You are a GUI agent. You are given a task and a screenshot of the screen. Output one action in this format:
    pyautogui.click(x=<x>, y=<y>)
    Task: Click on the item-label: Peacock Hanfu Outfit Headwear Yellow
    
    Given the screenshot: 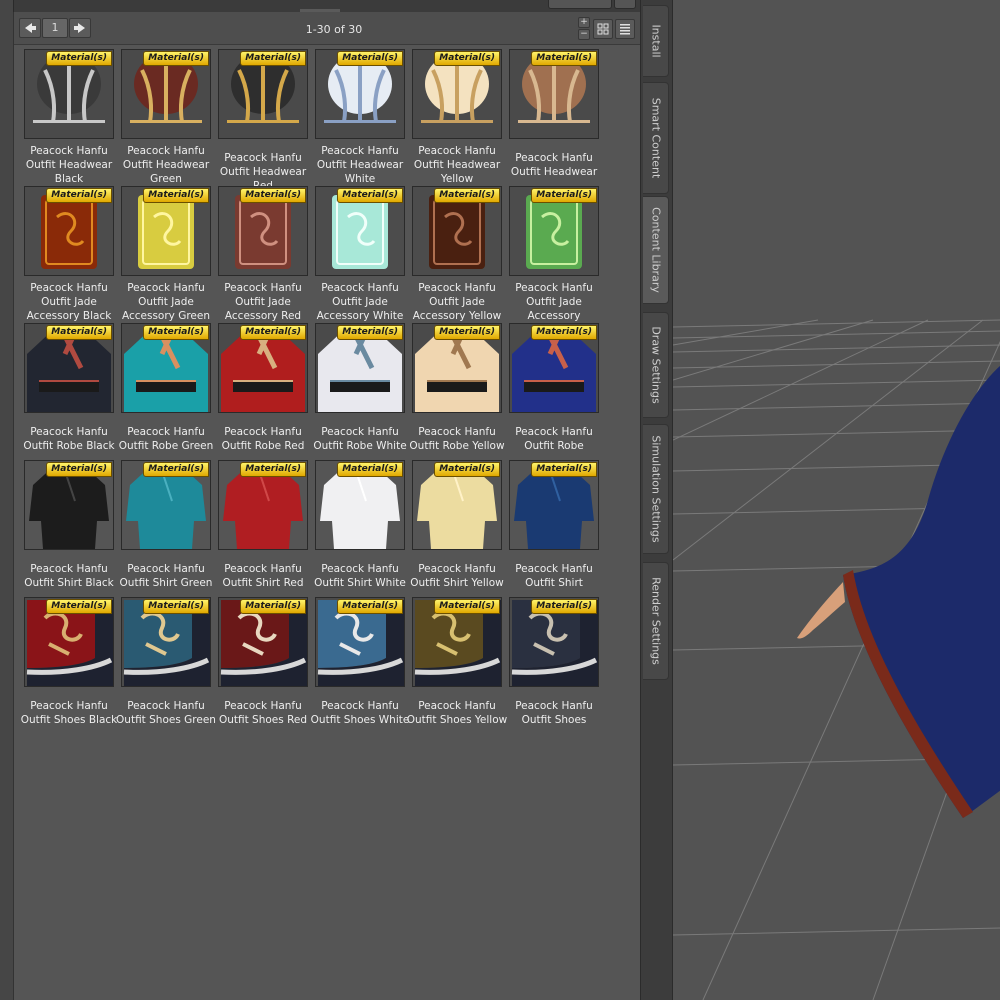 What is the action you would take?
    pyautogui.click(x=457, y=165)
    